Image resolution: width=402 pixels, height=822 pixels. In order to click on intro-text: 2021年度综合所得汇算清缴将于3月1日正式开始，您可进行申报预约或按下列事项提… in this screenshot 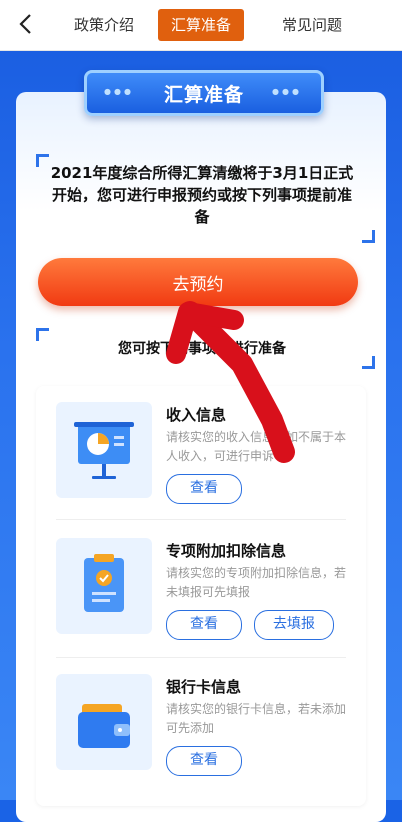, I will do `click(202, 195)`.